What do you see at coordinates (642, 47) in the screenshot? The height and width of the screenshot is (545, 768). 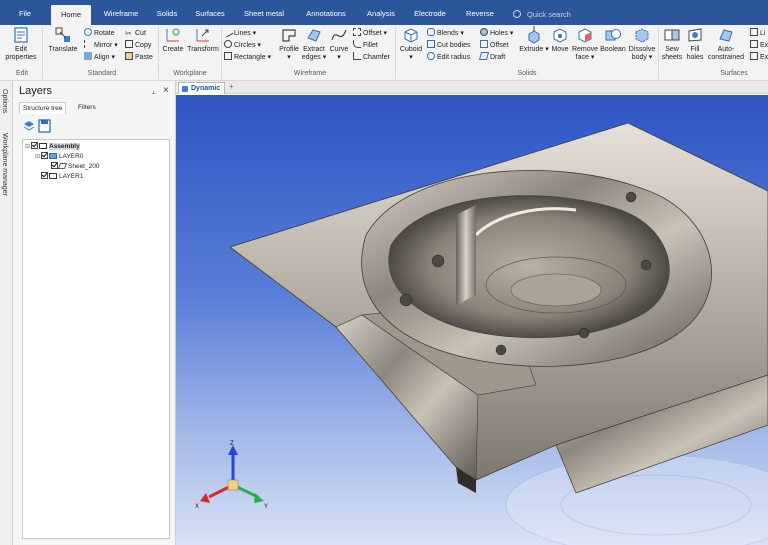 I see `dissolve-body-button: Dissolve body ▾` at bounding box center [642, 47].